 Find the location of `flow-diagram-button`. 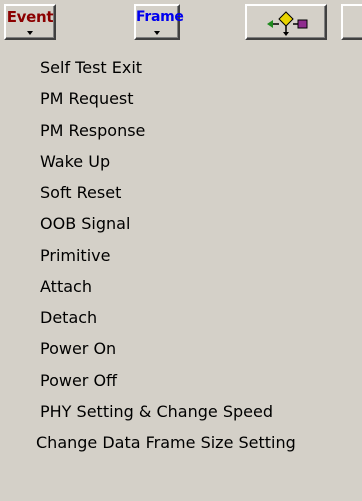

flow-diagram-button is located at coordinates (286, 22).